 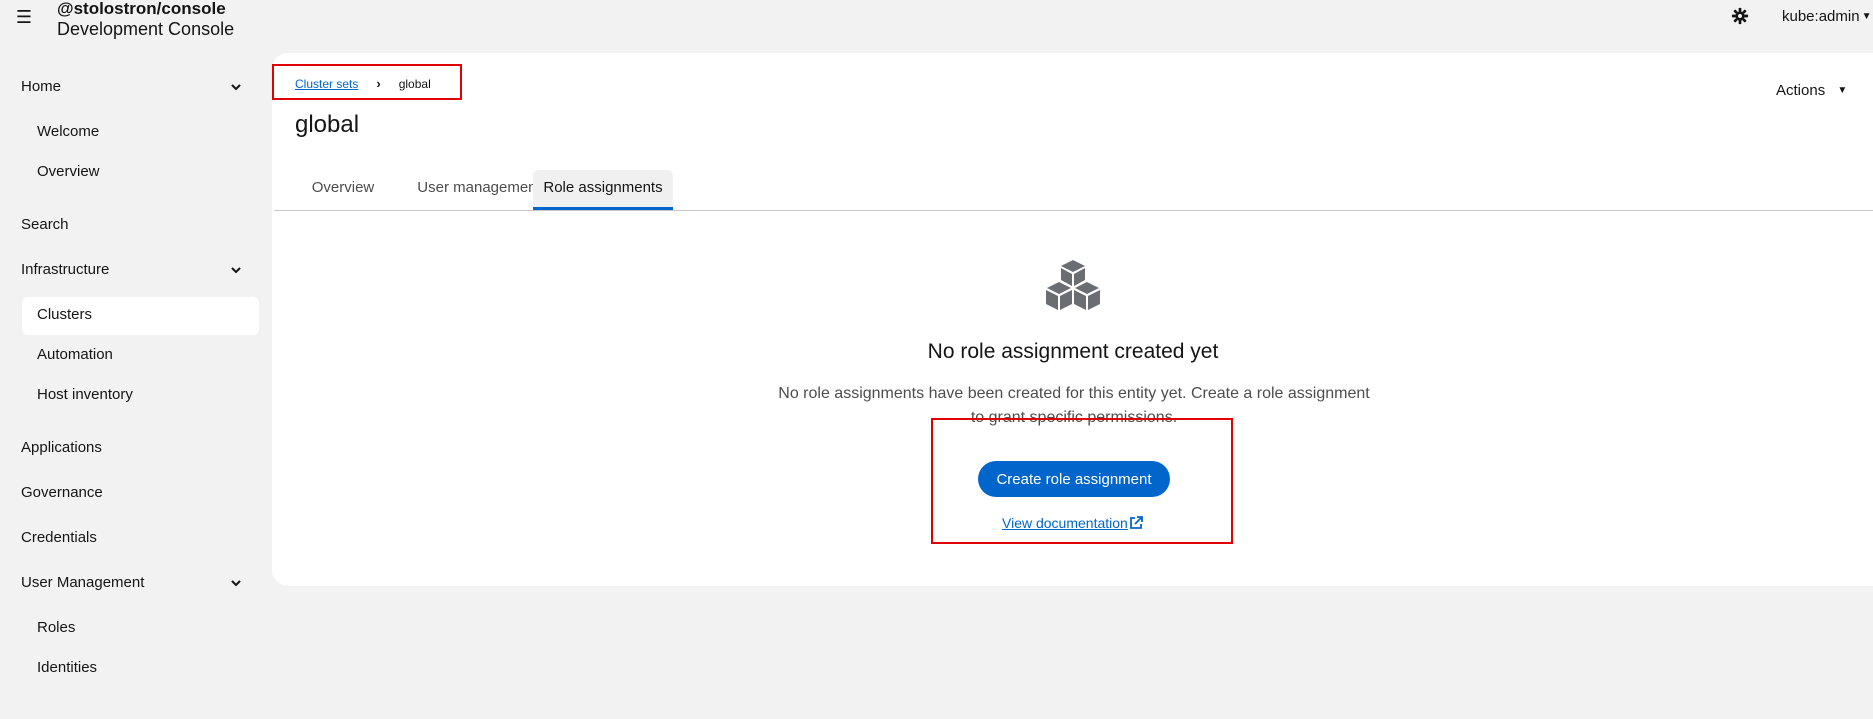 What do you see at coordinates (378, 83) in the screenshot?
I see `chevron-right-icon: ›` at bounding box center [378, 83].